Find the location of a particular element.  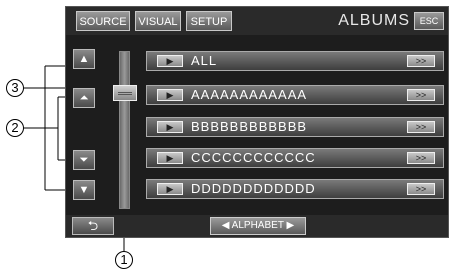

line-up-icon: ⏶ is located at coordinates (84, 98).